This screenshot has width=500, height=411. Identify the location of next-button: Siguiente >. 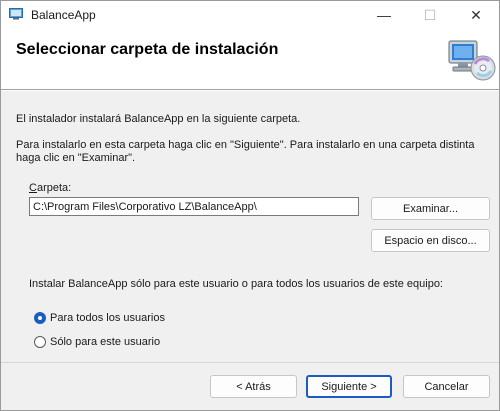
(349, 386).